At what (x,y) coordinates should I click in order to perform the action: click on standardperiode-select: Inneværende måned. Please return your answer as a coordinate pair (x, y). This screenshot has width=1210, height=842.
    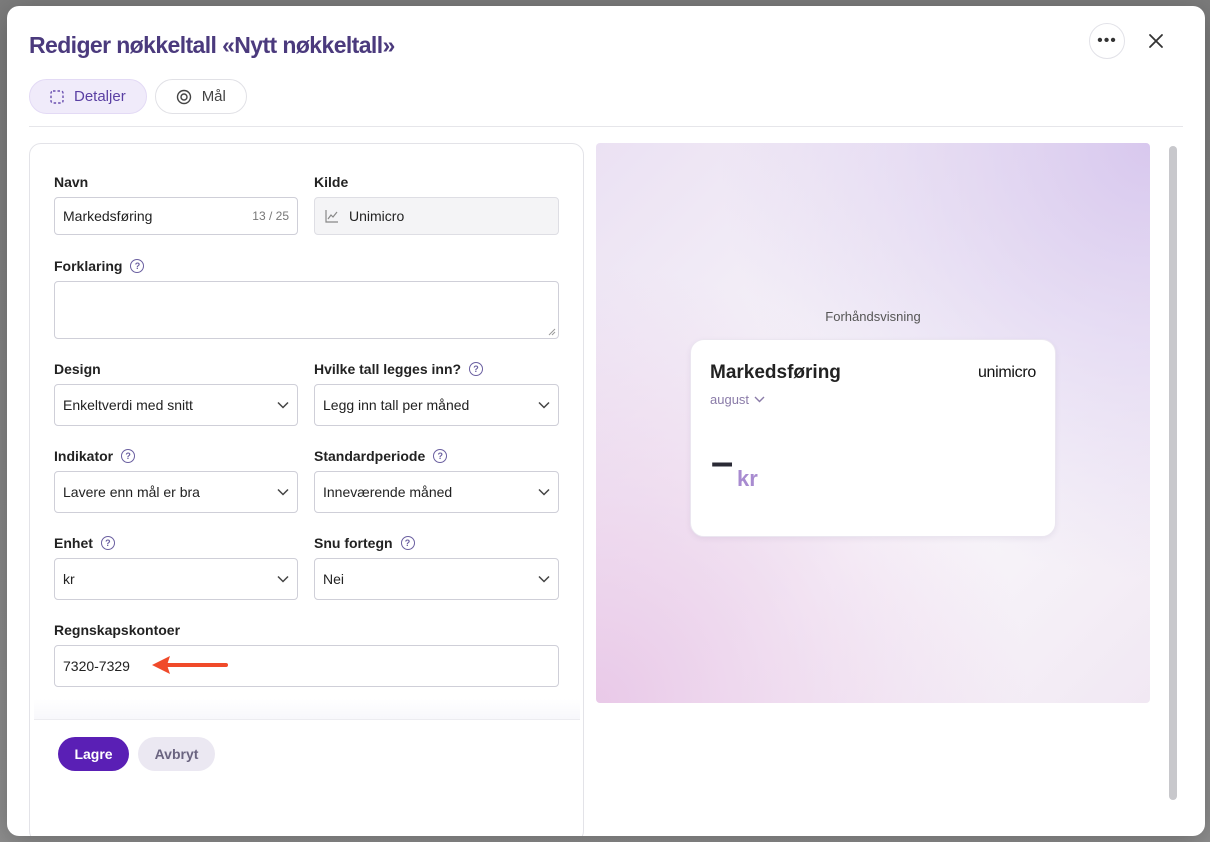
    Looking at the image, I should click on (436, 492).